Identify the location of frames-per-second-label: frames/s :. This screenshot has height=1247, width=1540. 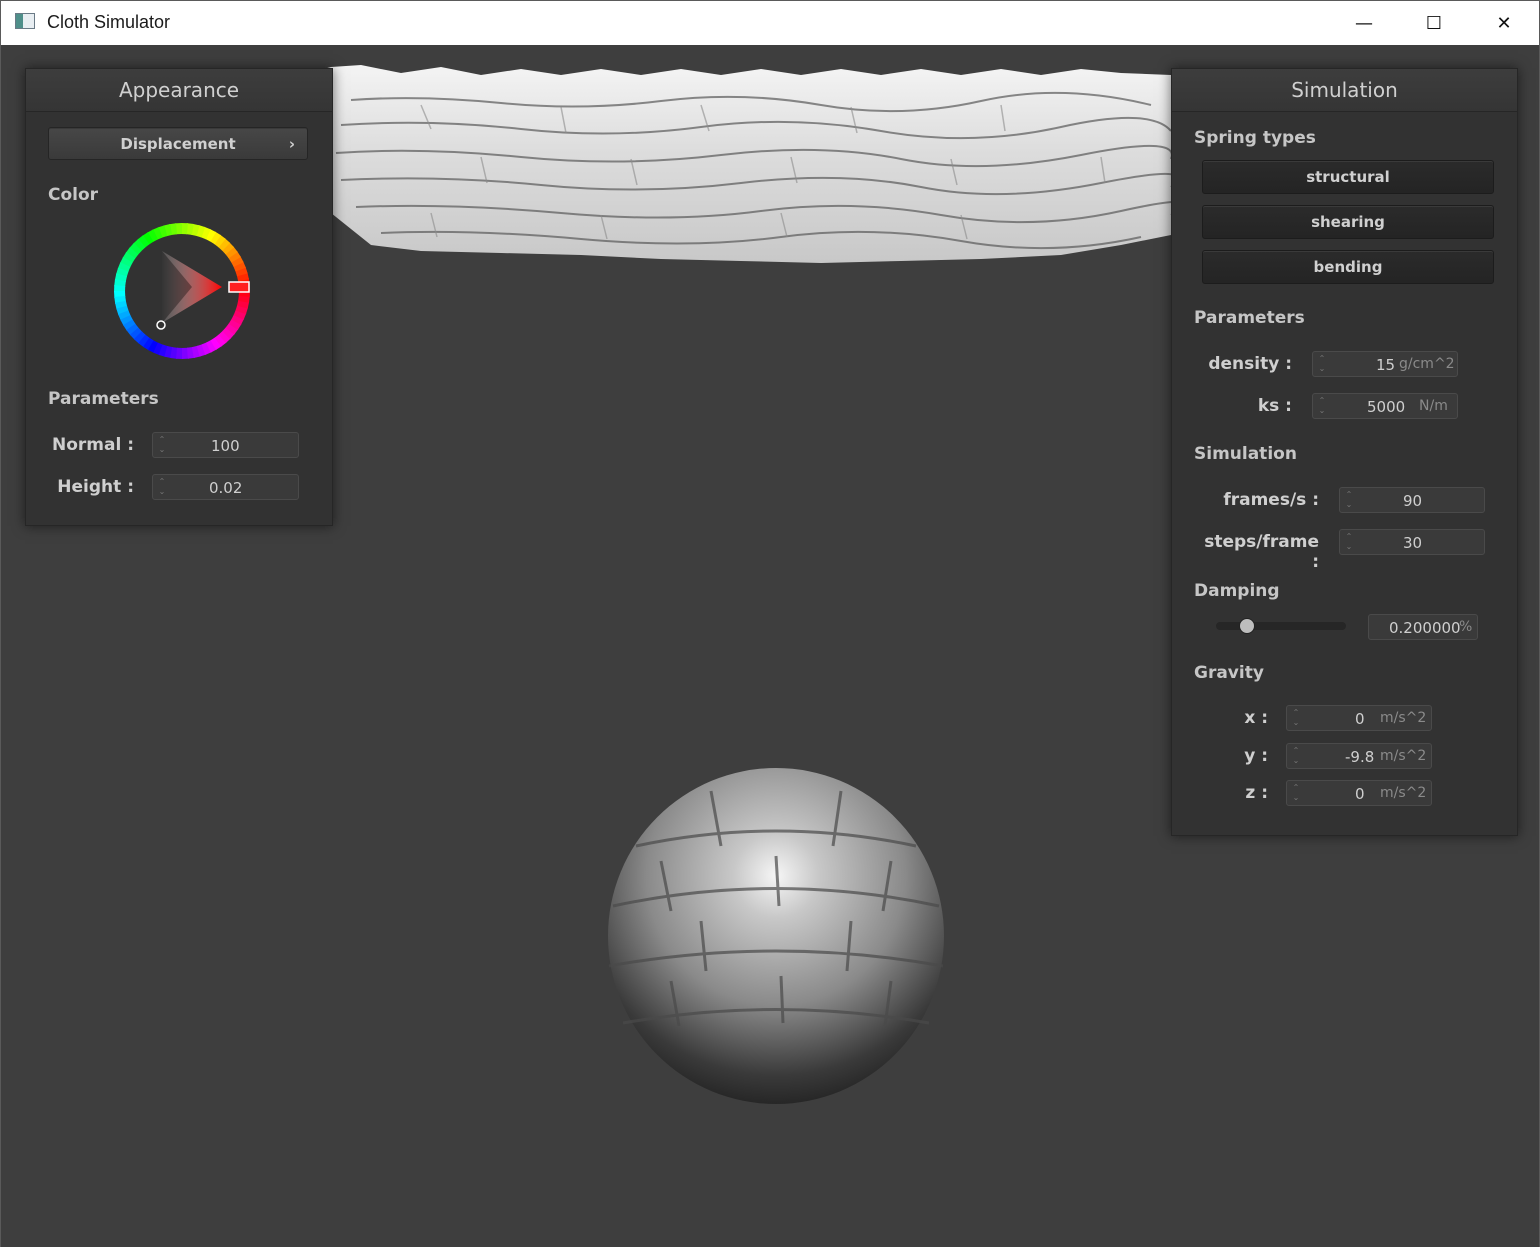
(1271, 500).